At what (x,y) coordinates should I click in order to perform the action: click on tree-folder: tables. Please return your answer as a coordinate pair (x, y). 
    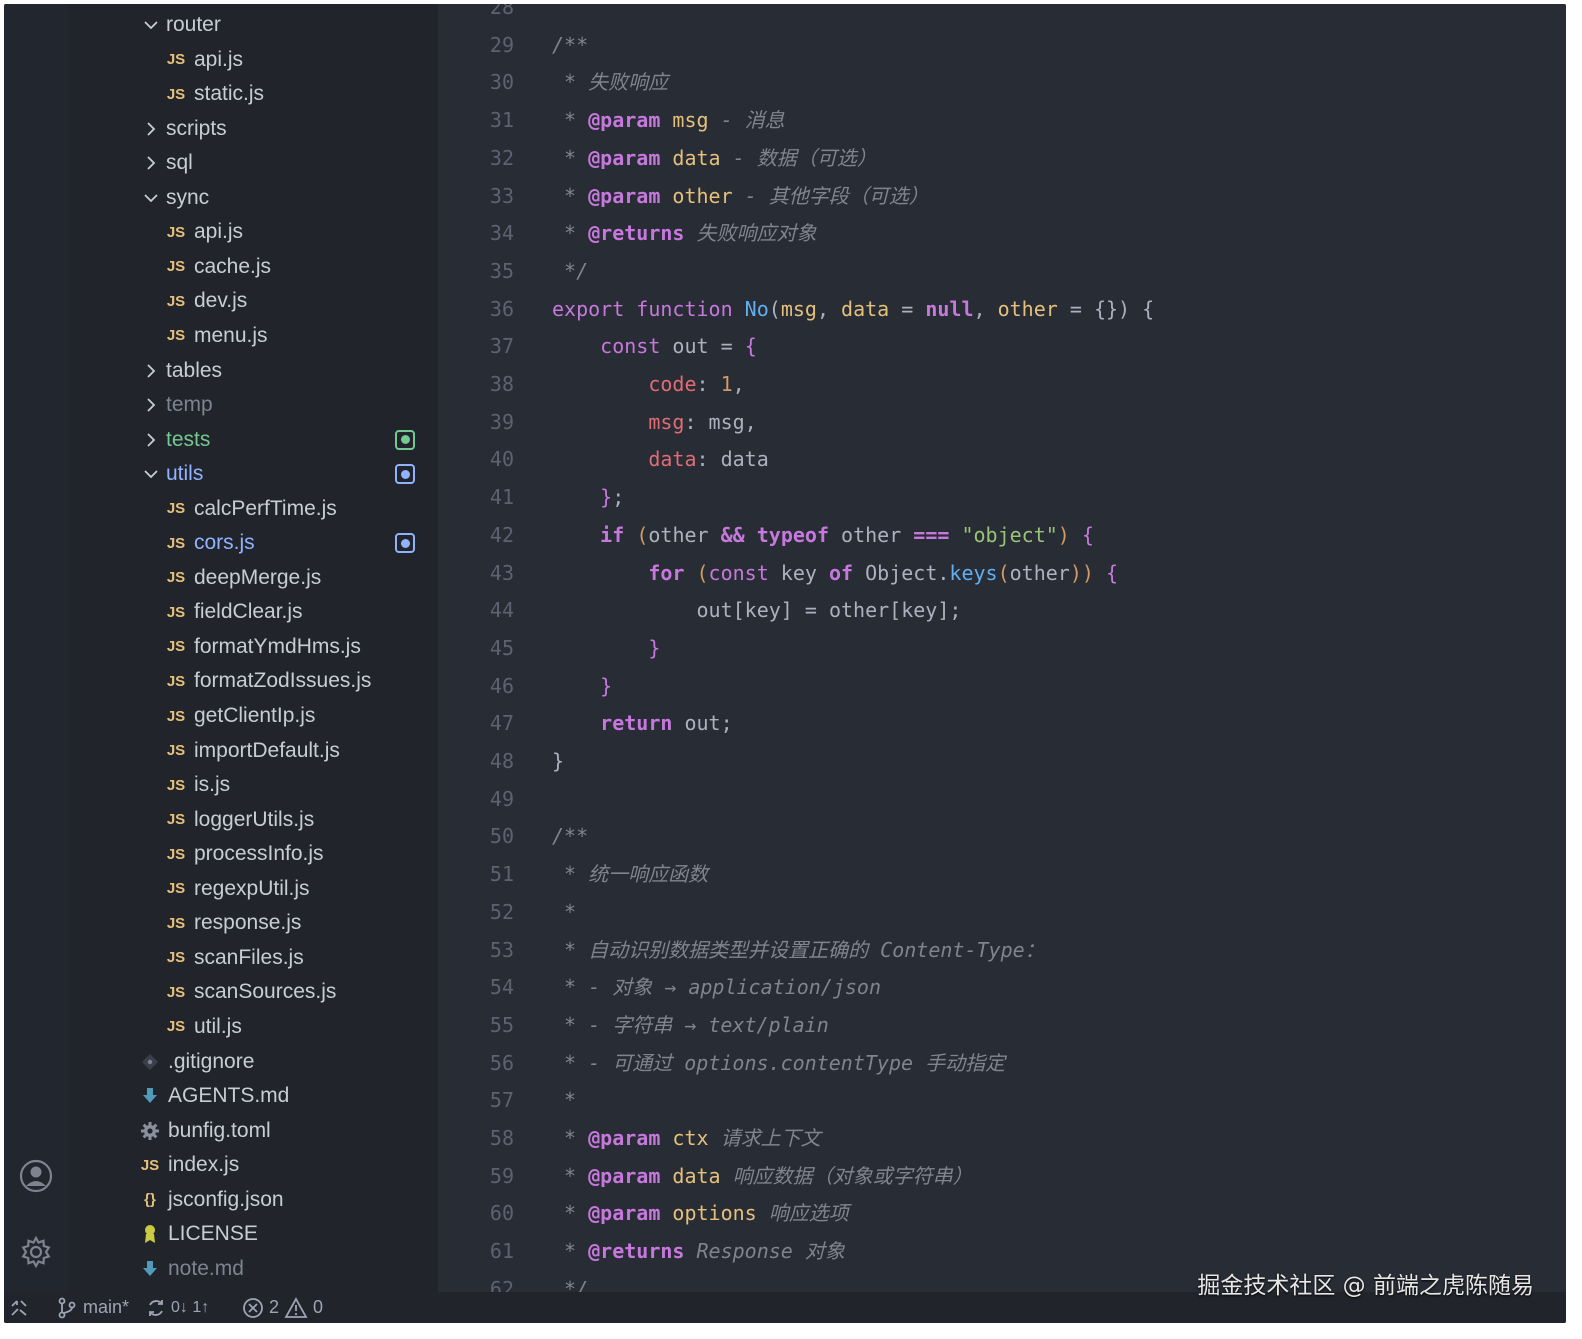
    Looking at the image, I should click on (253, 371).